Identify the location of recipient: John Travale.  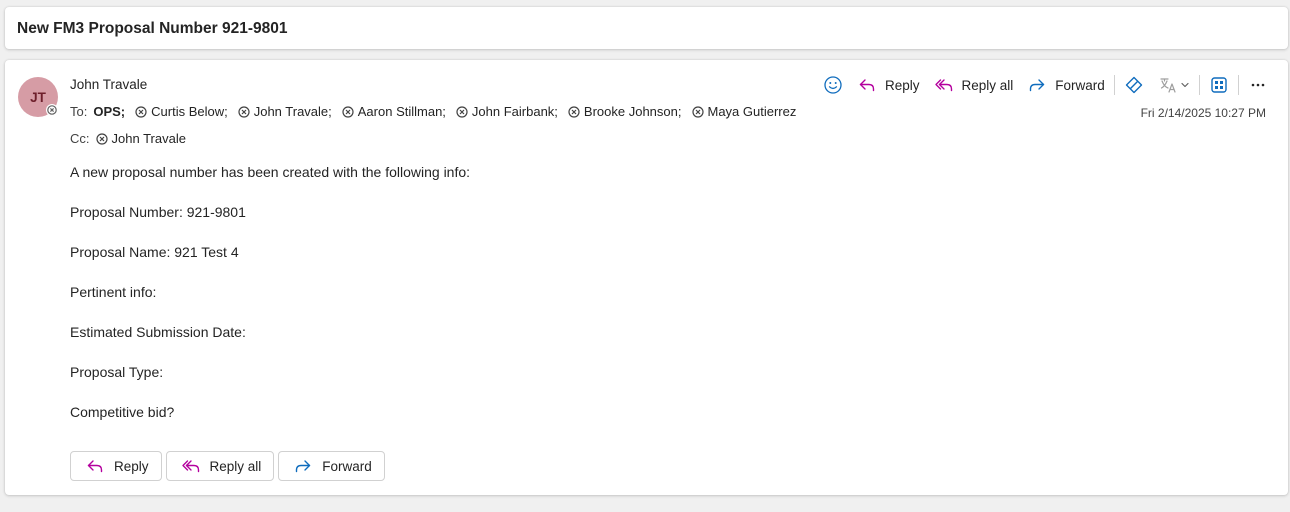
(140, 138).